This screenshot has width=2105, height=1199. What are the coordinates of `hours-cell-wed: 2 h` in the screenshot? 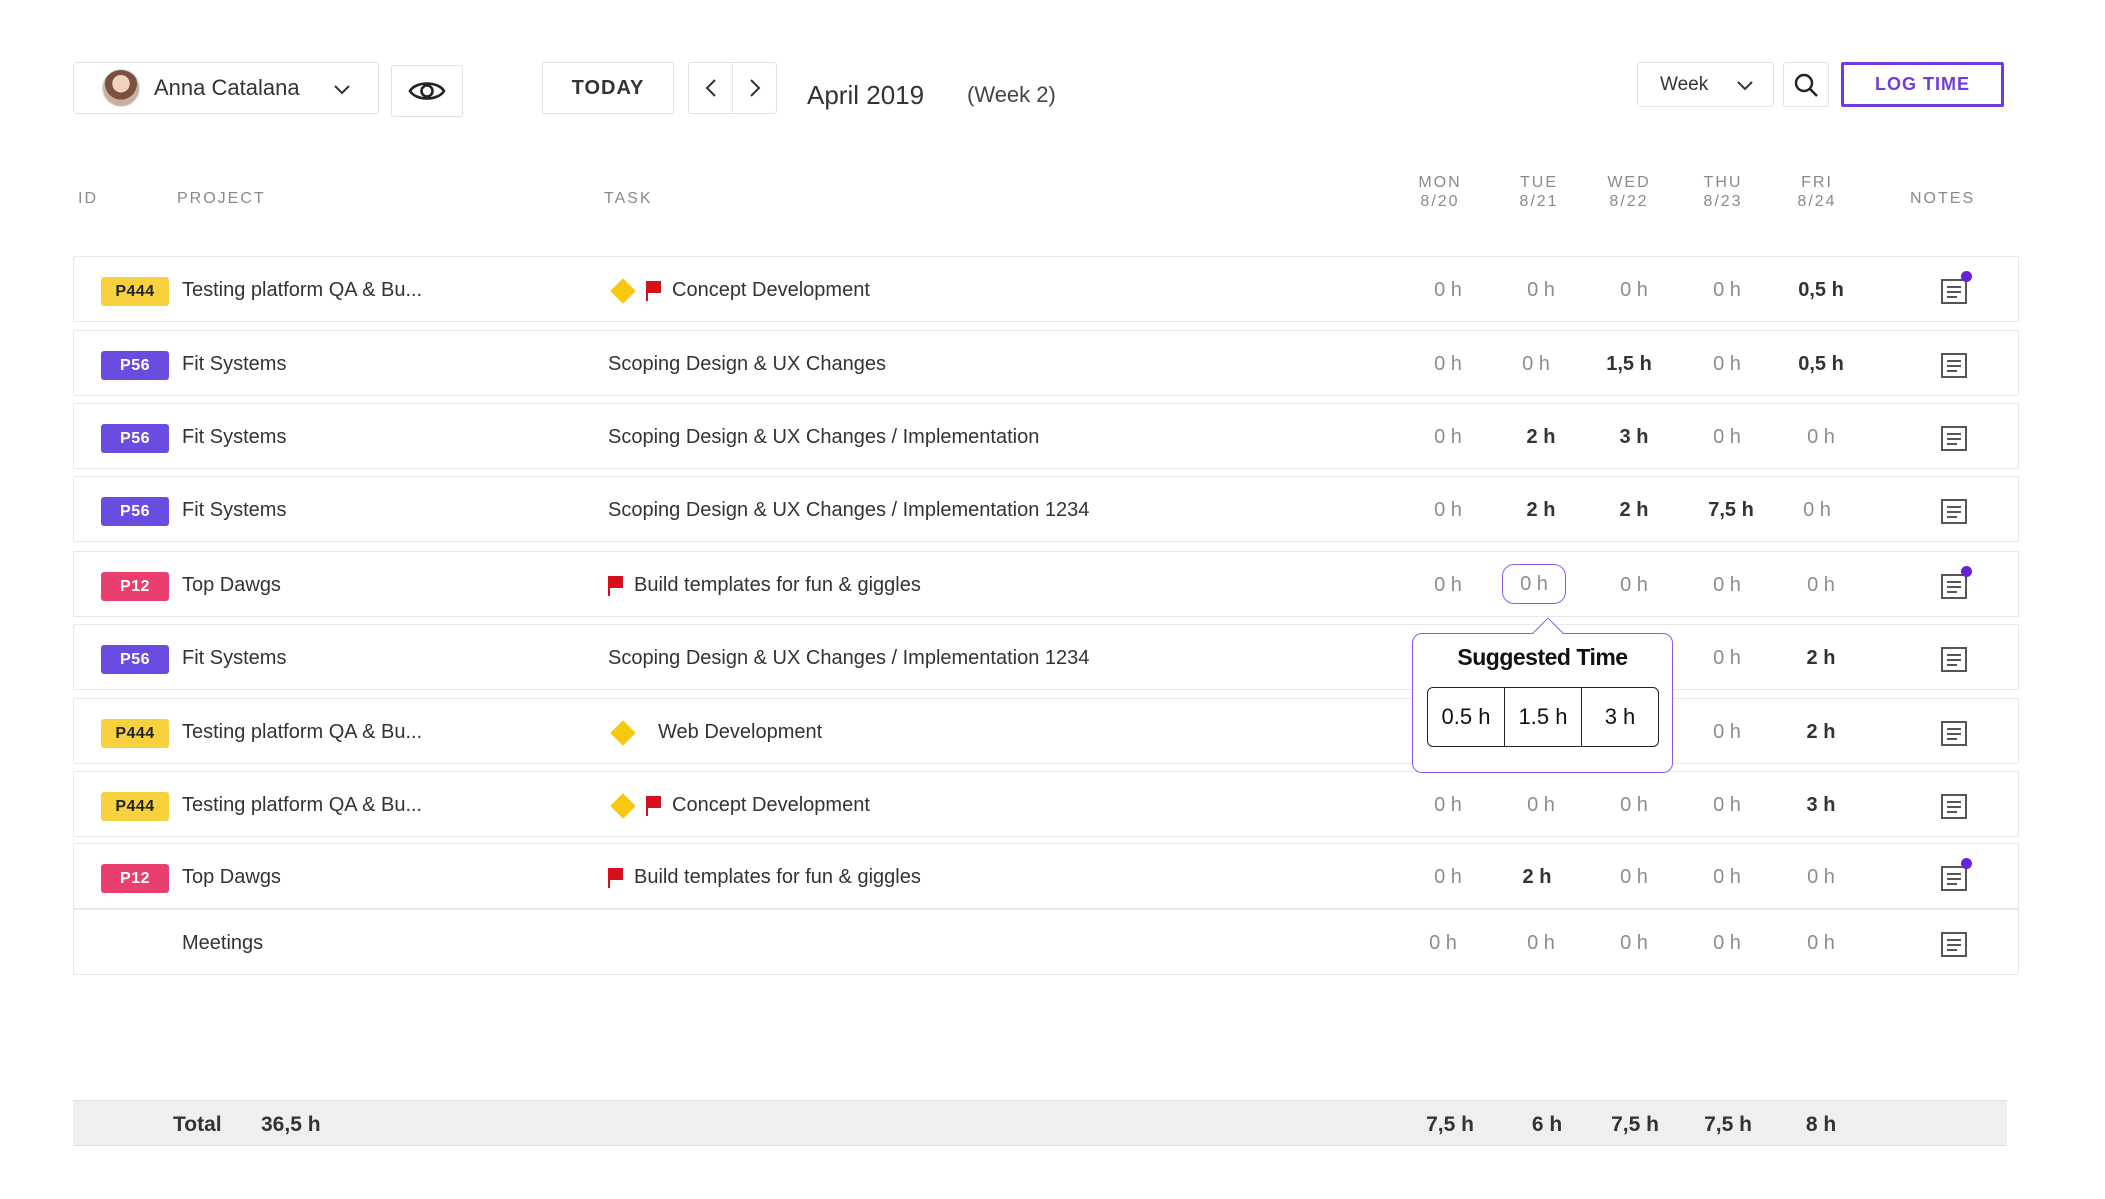 It's located at (1634, 510).